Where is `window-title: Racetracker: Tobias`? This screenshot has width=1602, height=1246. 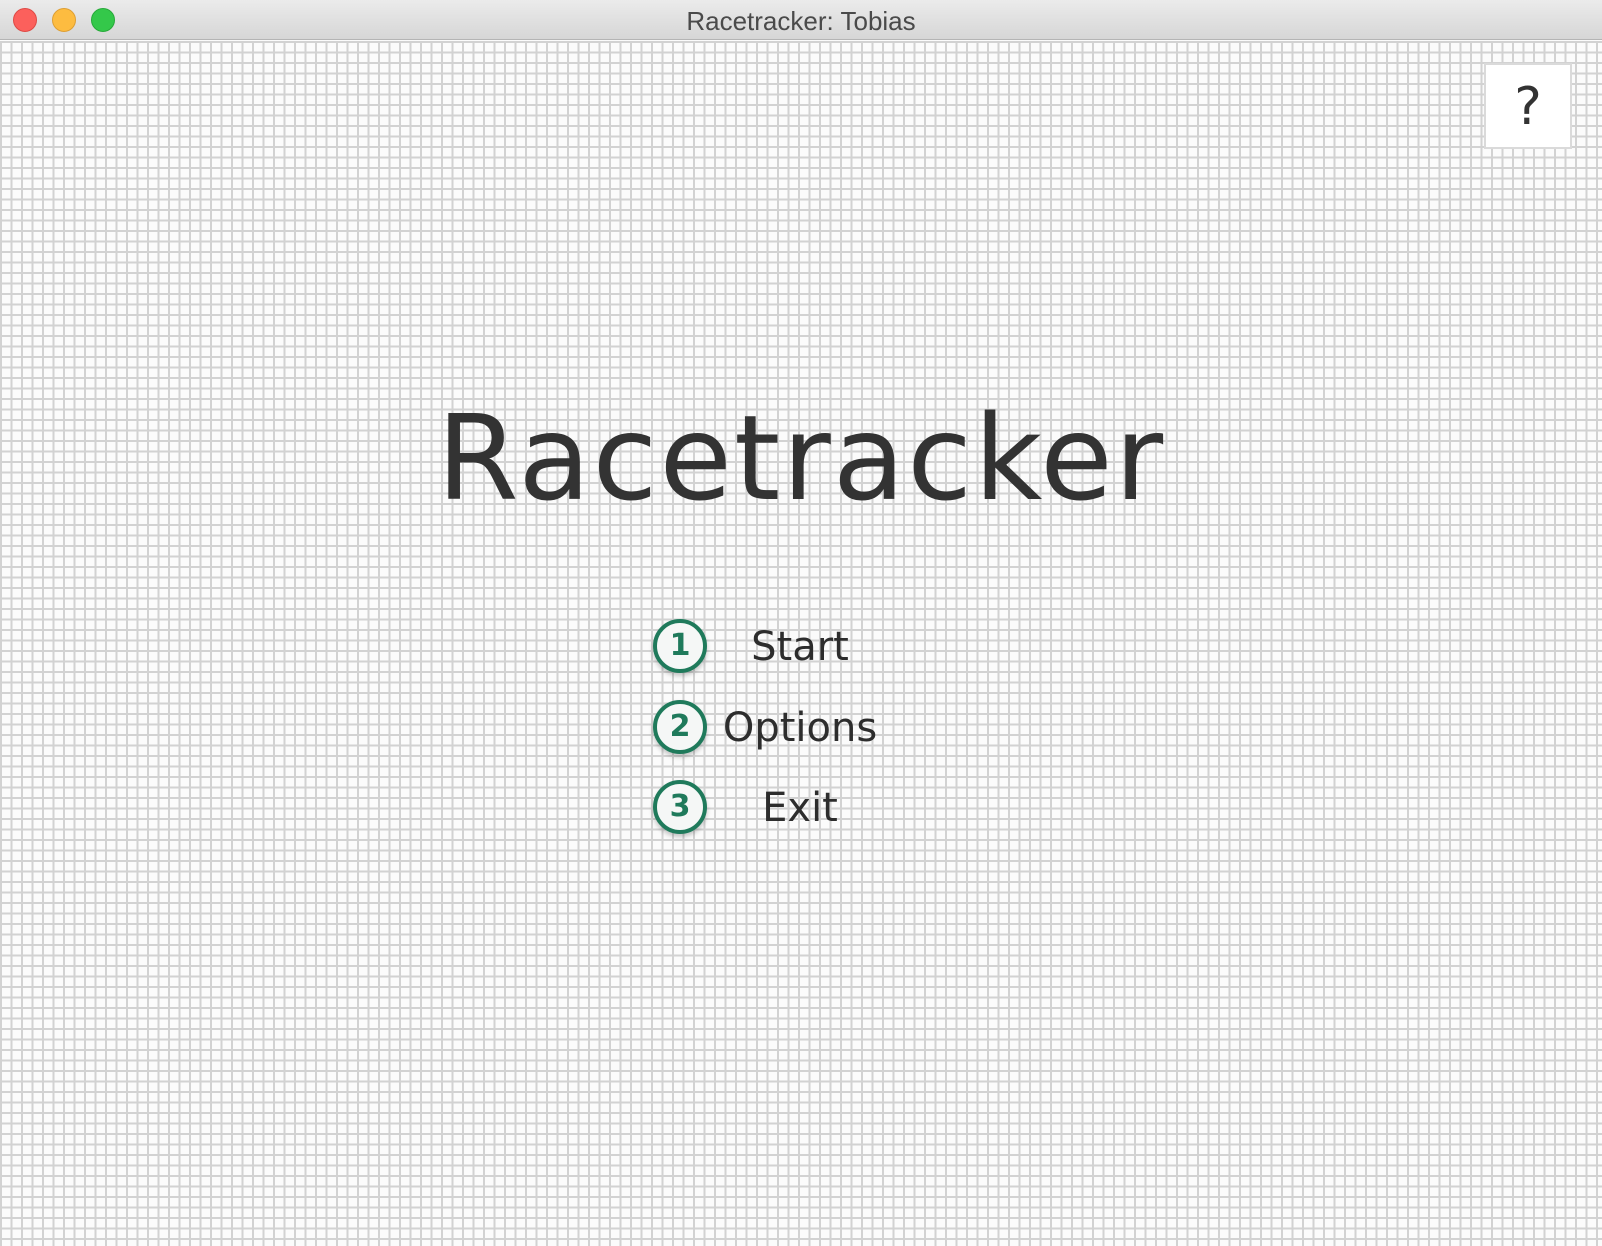 window-title: Racetracker: Tobias is located at coordinates (801, 21).